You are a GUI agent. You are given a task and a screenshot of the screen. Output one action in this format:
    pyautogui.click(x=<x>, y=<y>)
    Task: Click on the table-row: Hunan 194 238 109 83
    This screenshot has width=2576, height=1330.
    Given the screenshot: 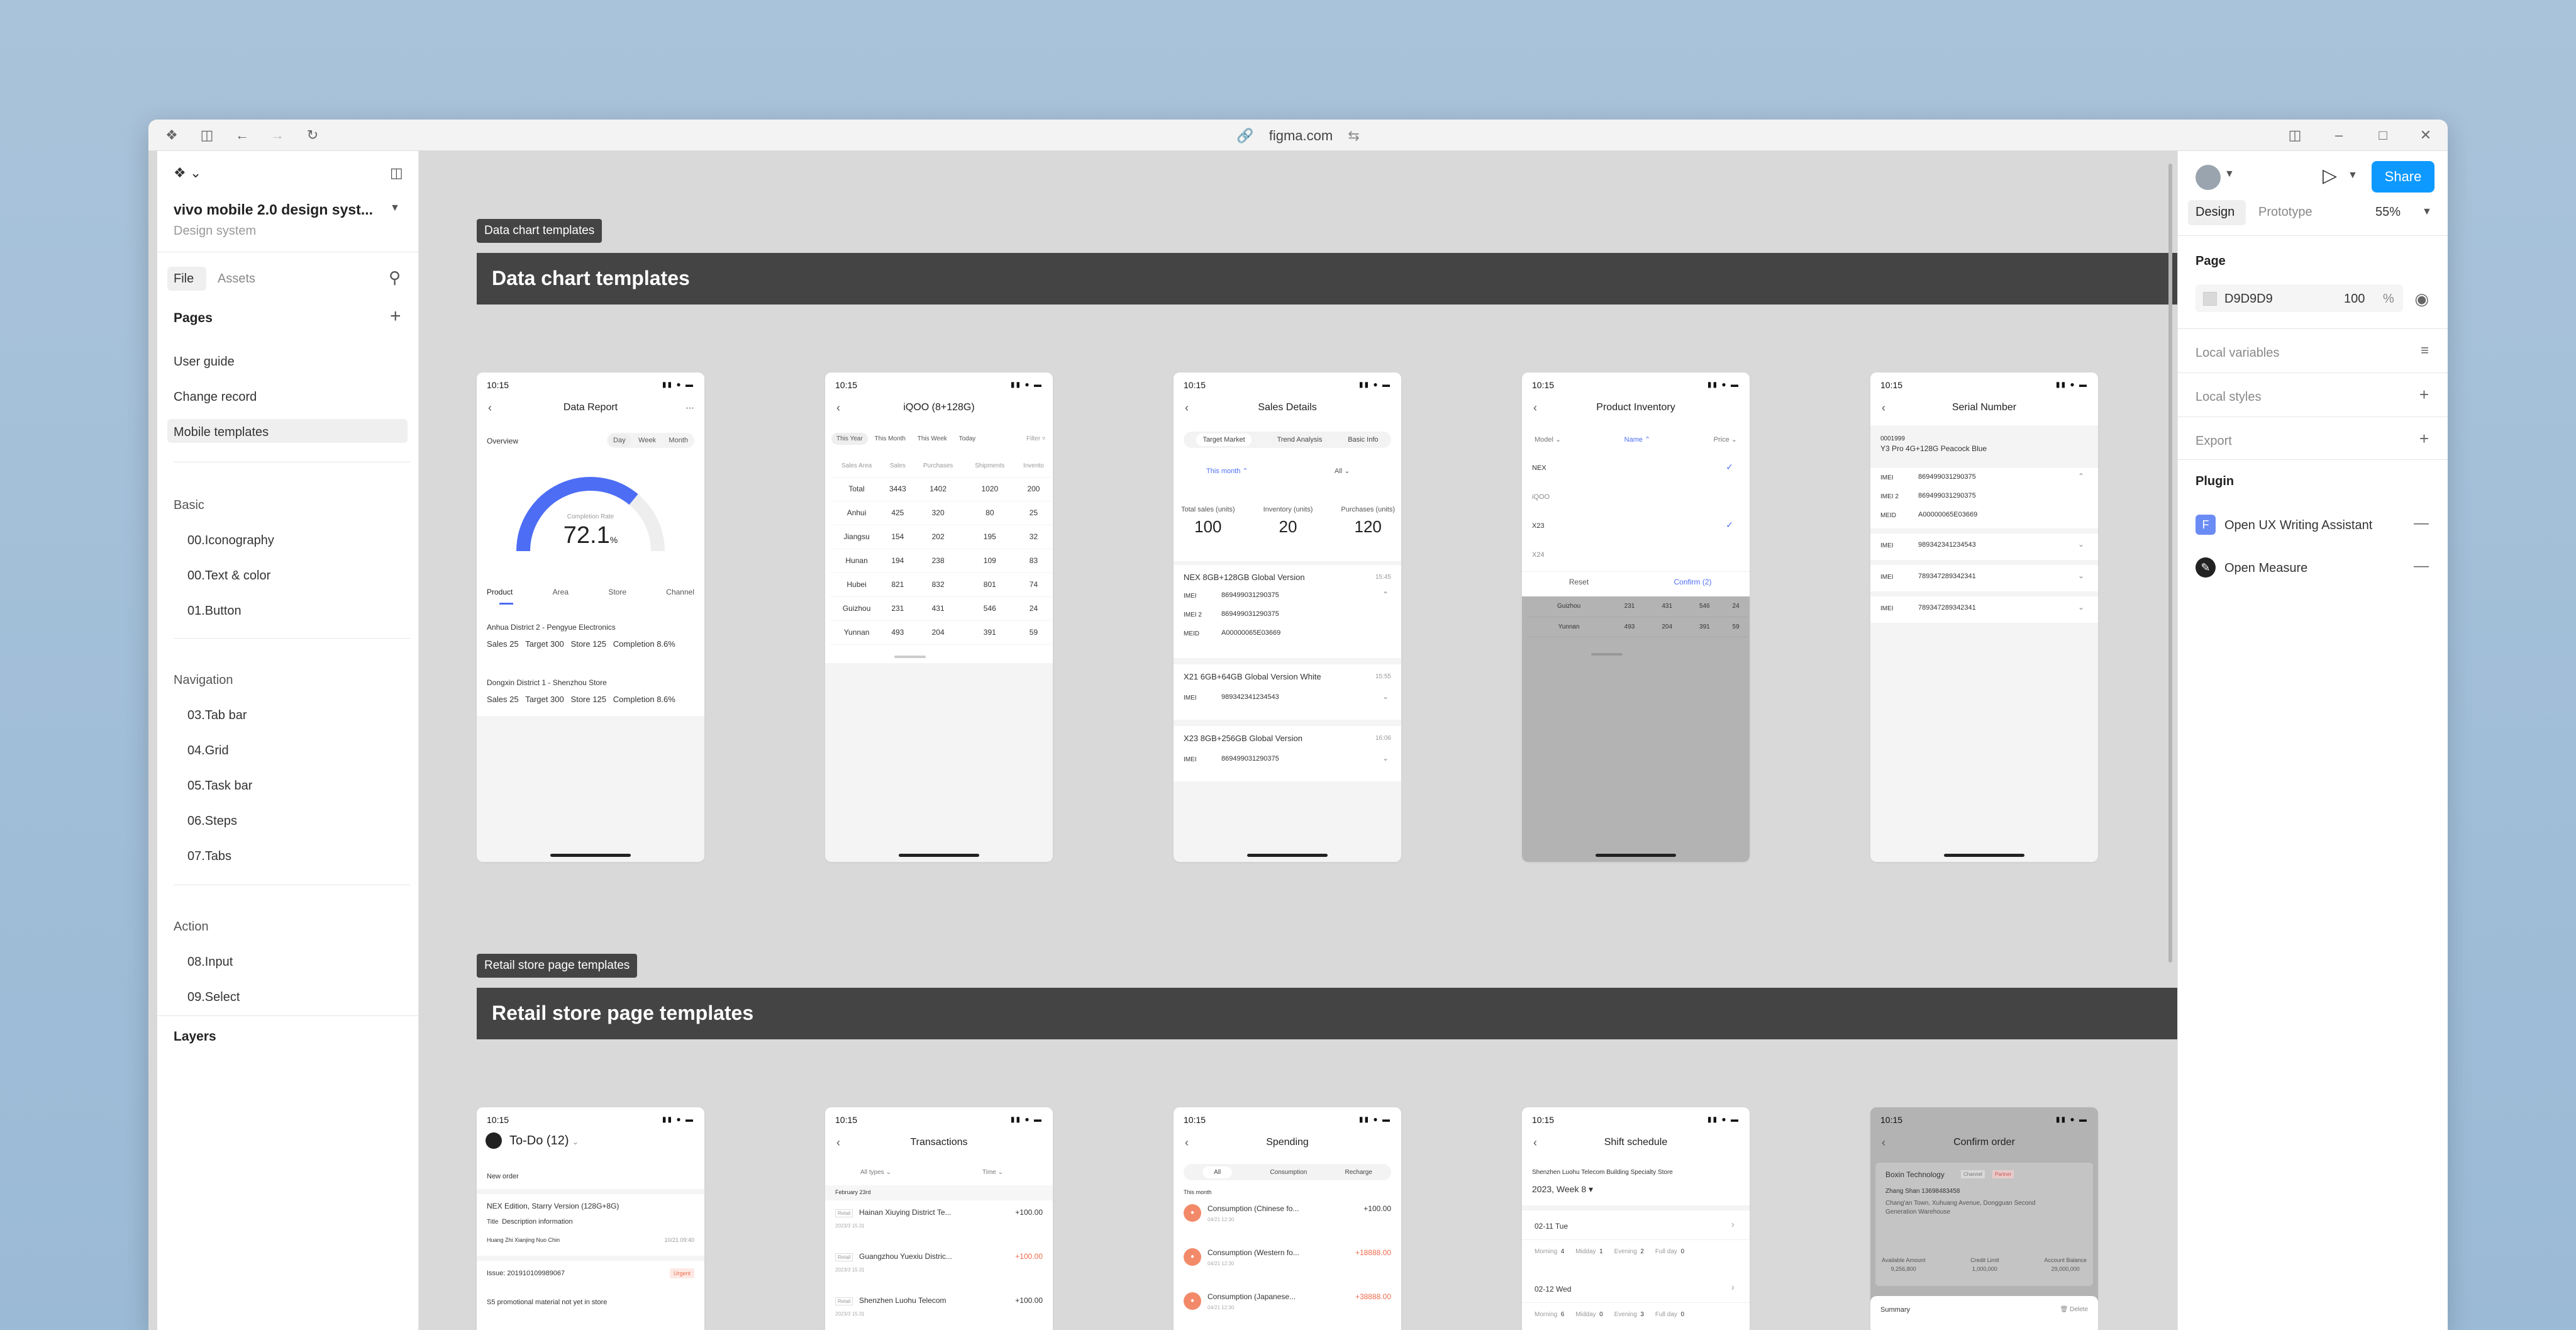 What is the action you would take?
    pyautogui.click(x=941, y=561)
    